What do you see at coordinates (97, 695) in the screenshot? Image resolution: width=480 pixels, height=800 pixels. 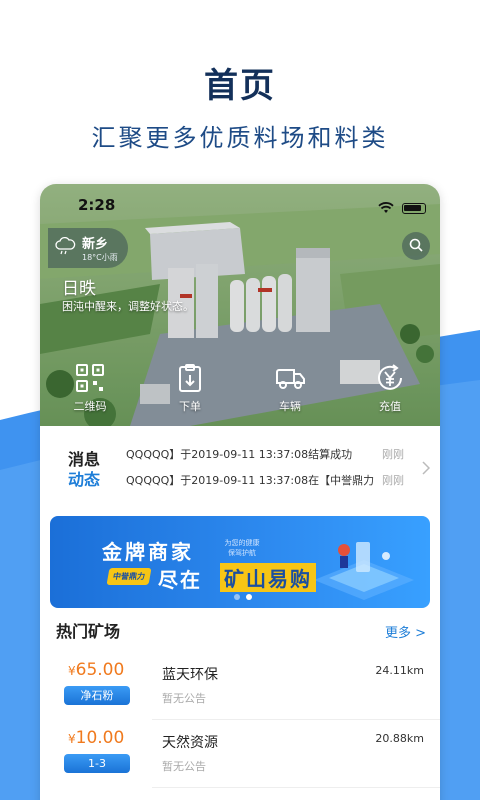 I see `material-tag: 净石粉` at bounding box center [97, 695].